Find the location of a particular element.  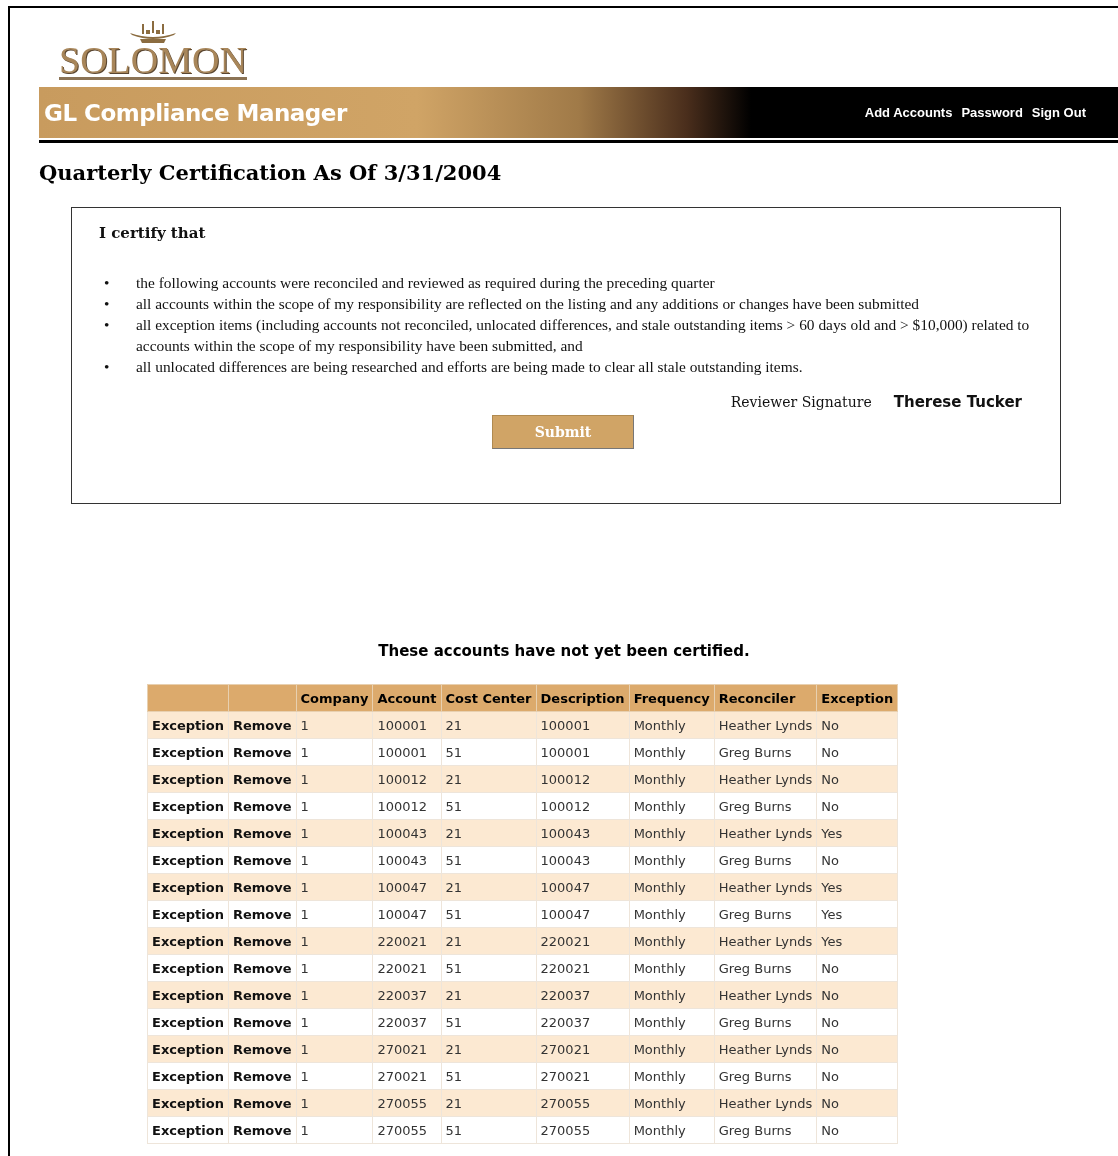

page-title: Quarterly Certification As Of 3/31/2004 is located at coordinates (271, 172).